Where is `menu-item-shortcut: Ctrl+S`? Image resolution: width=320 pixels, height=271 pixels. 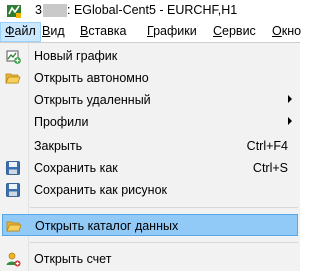
menu-item-shortcut: Ctrl+S is located at coordinates (270, 168).